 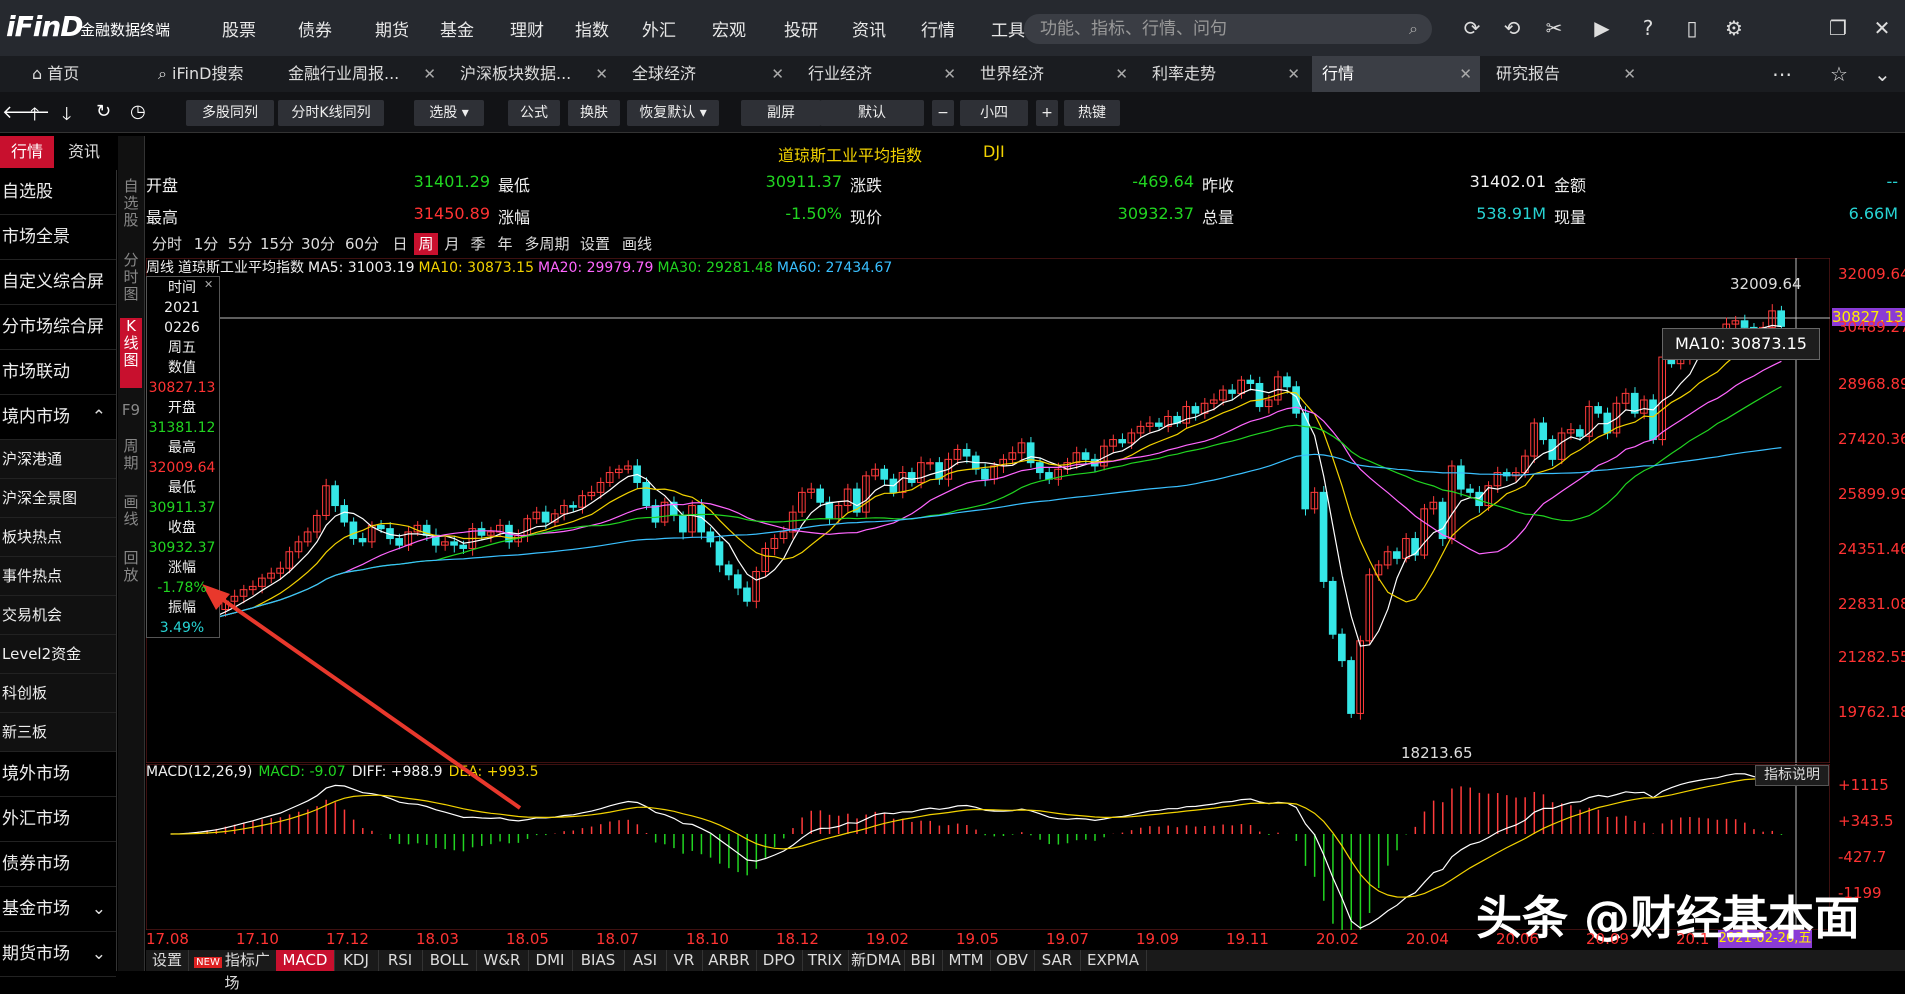 I want to click on nav-item-17: 基金市场 ⌄, so click(x=58, y=909).